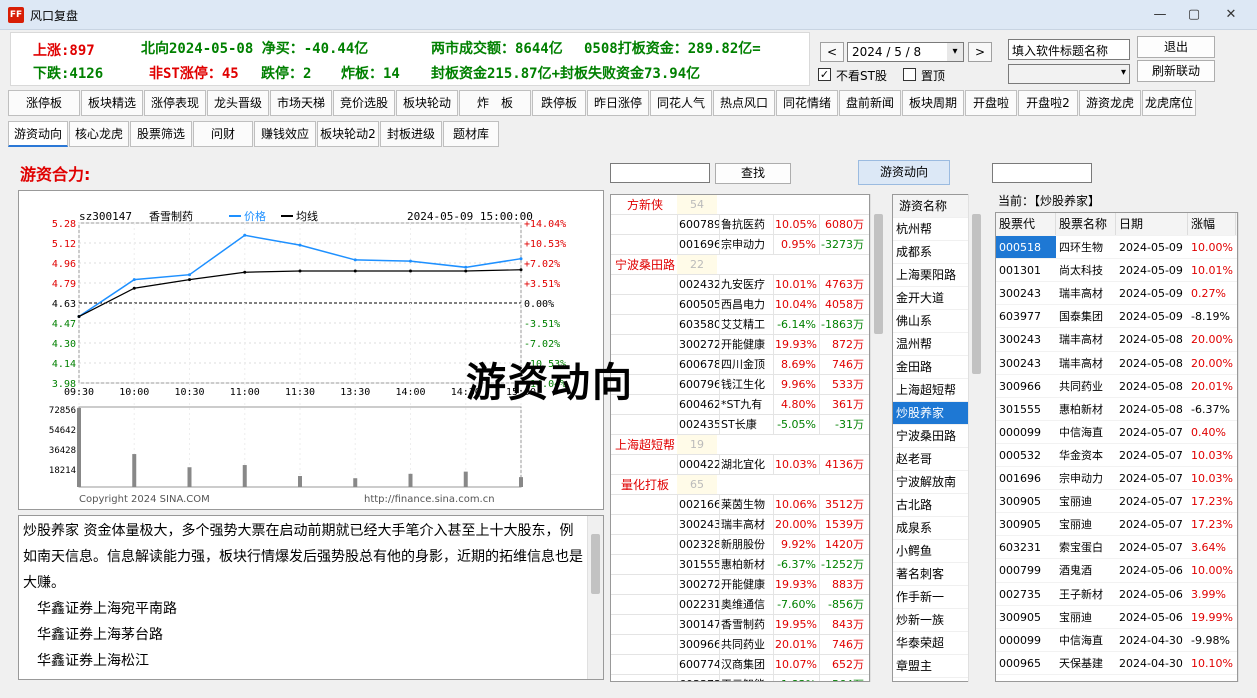  Describe the element at coordinates (740, 285) in the screenshot. I see `table-row: 002432 九安医疗 10.01% 4763万` at that location.